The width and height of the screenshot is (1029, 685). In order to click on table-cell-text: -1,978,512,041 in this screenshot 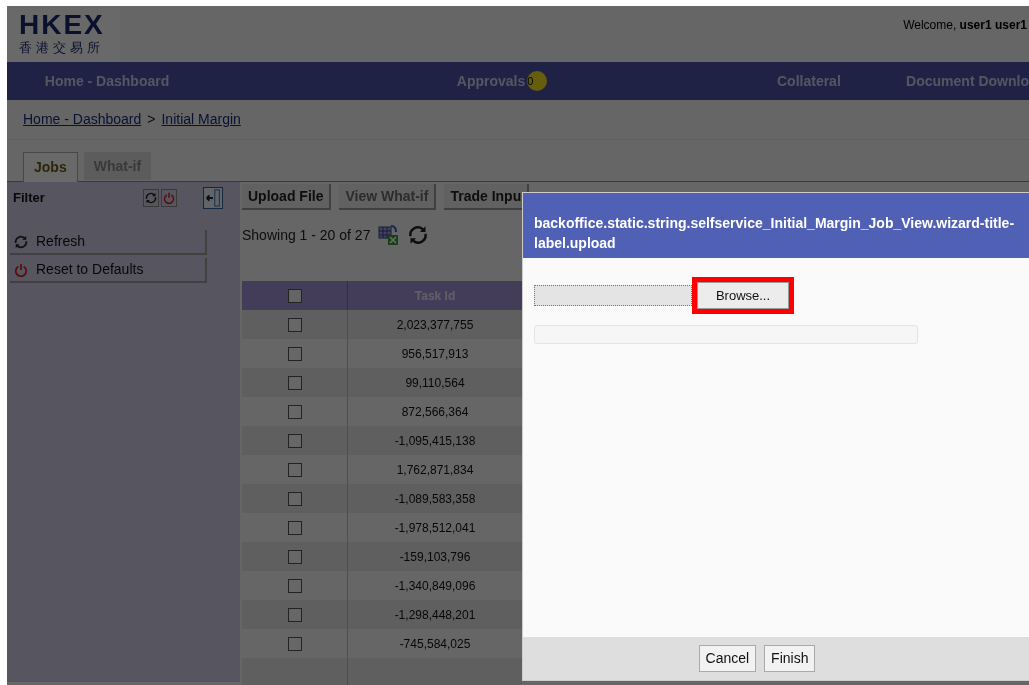, I will do `click(435, 528)`.